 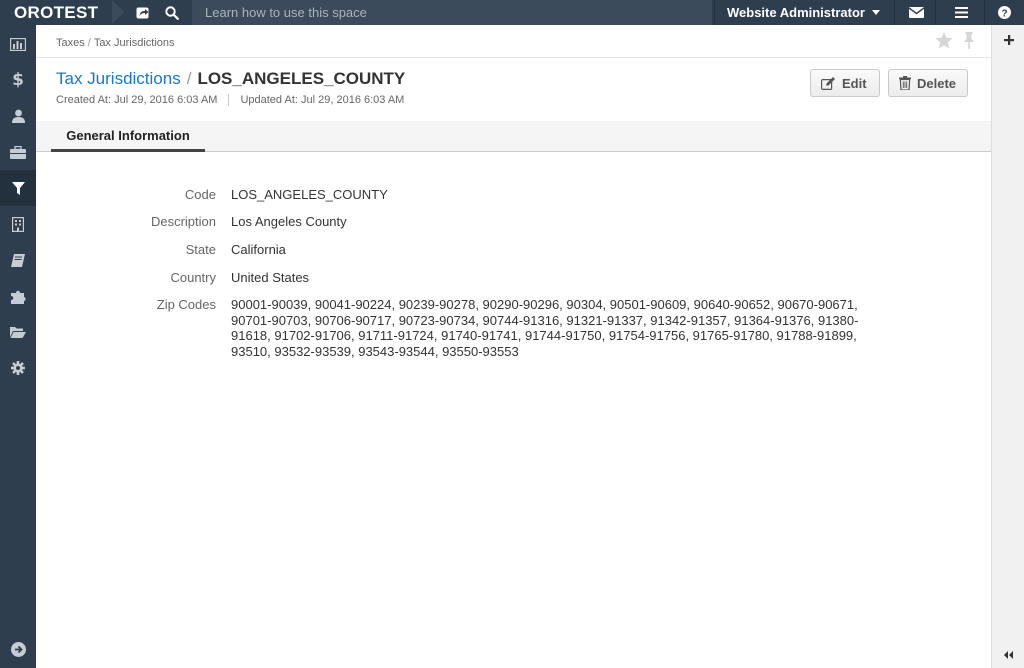 What do you see at coordinates (258, 249) in the screenshot?
I see `field-value: California` at bounding box center [258, 249].